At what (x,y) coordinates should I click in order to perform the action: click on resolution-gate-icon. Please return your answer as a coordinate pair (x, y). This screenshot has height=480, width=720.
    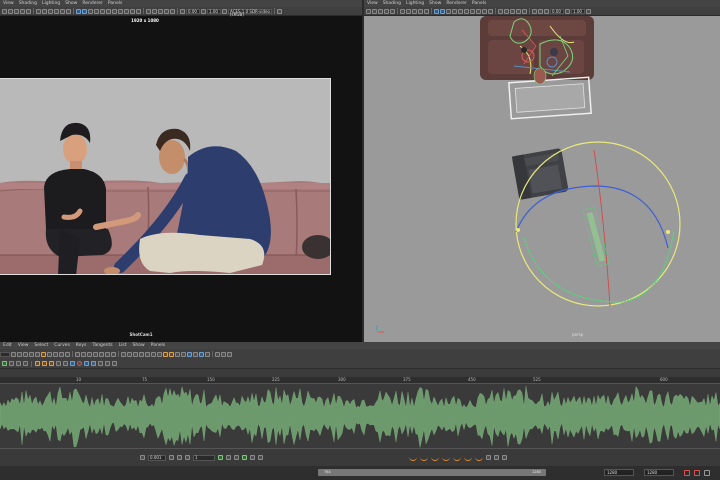
    Looking at the image, I should click on (44, 11).